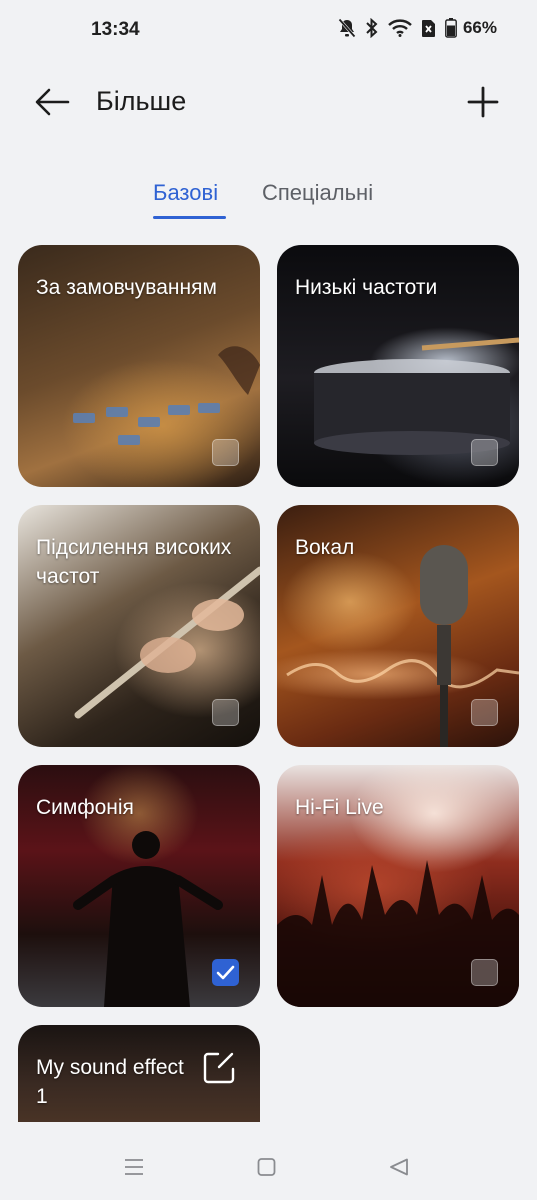 The width and height of the screenshot is (537, 1200). Describe the element at coordinates (339, 807) in the screenshot. I see `preset-label: Hi-Fi Live` at that location.